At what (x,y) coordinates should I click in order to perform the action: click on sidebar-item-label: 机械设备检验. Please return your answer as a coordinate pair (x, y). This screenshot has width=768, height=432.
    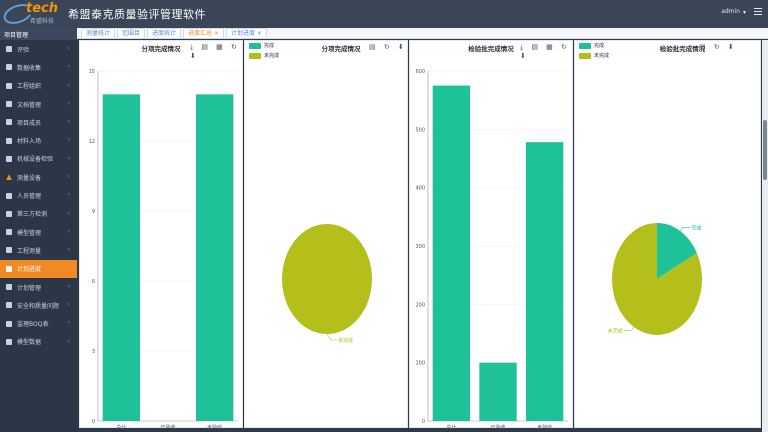
    Looking at the image, I should click on (35, 160).